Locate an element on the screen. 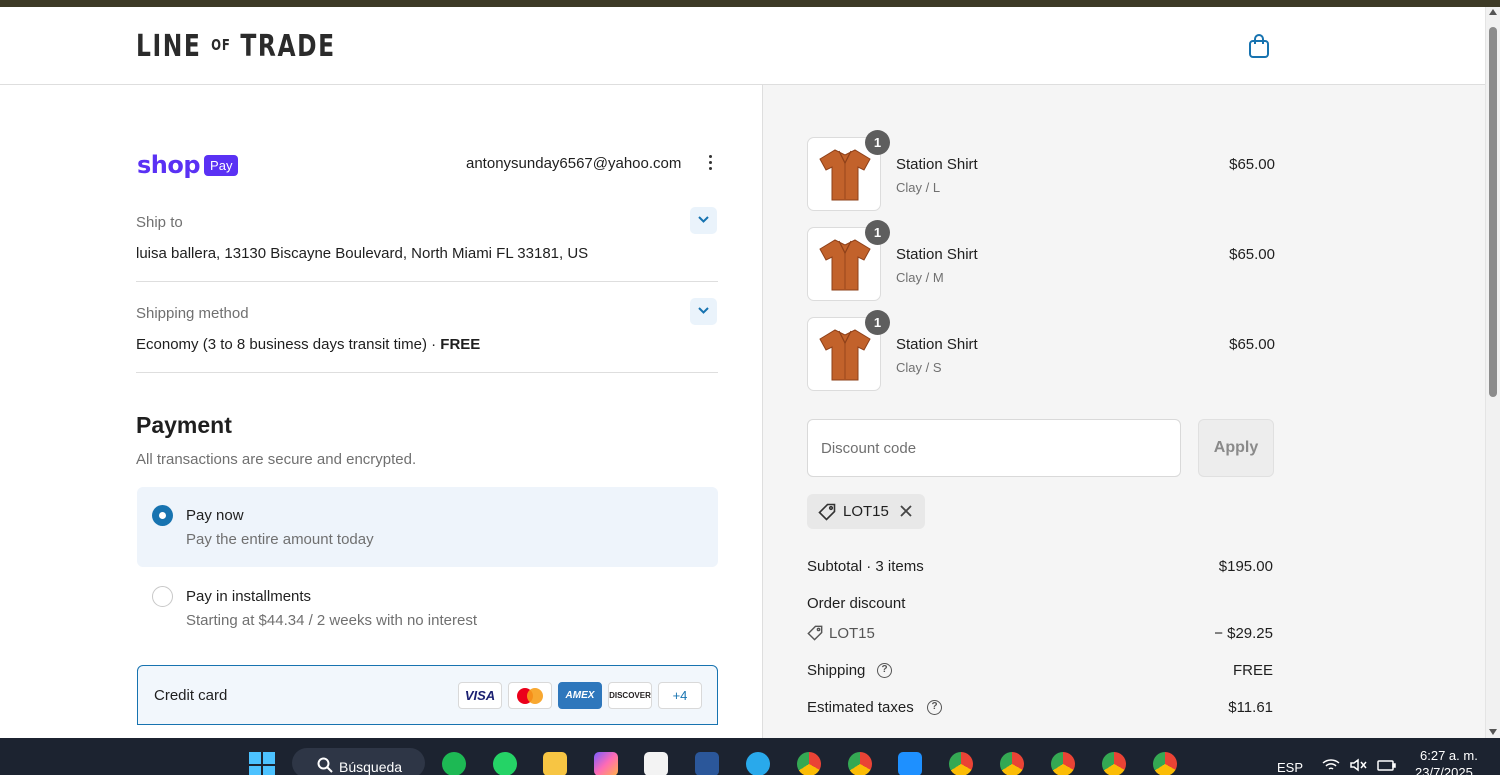  word-icon is located at coordinates (707, 763).